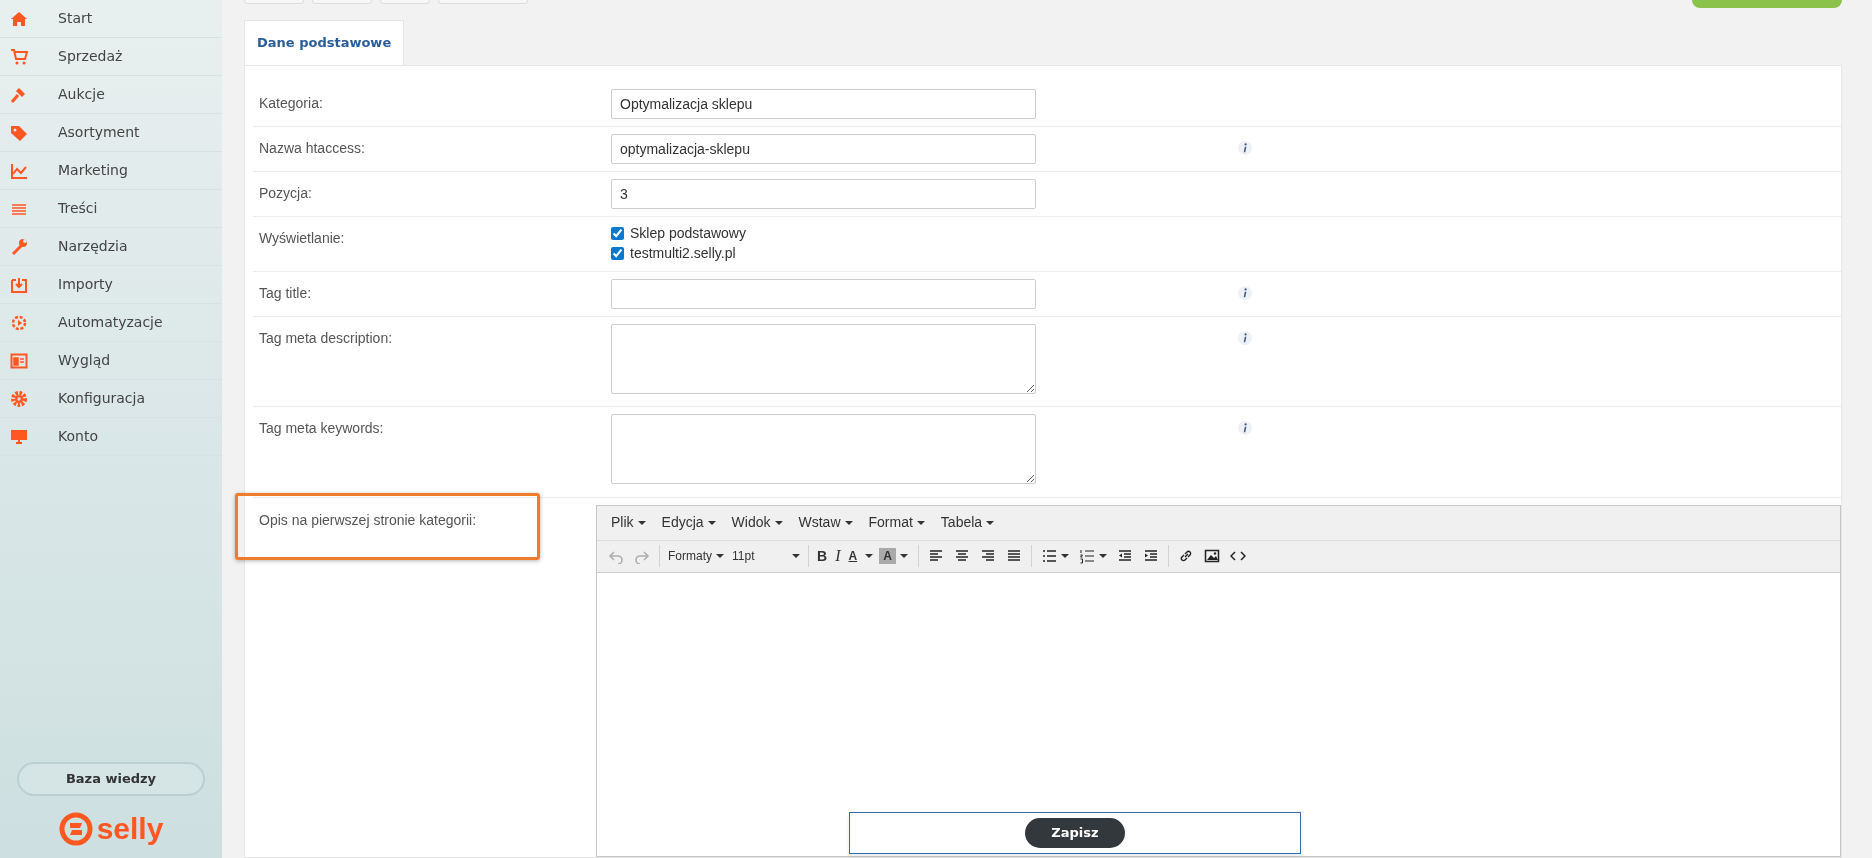 The height and width of the screenshot is (858, 1872). What do you see at coordinates (823, 193) in the screenshot?
I see `text-input: 3` at bounding box center [823, 193].